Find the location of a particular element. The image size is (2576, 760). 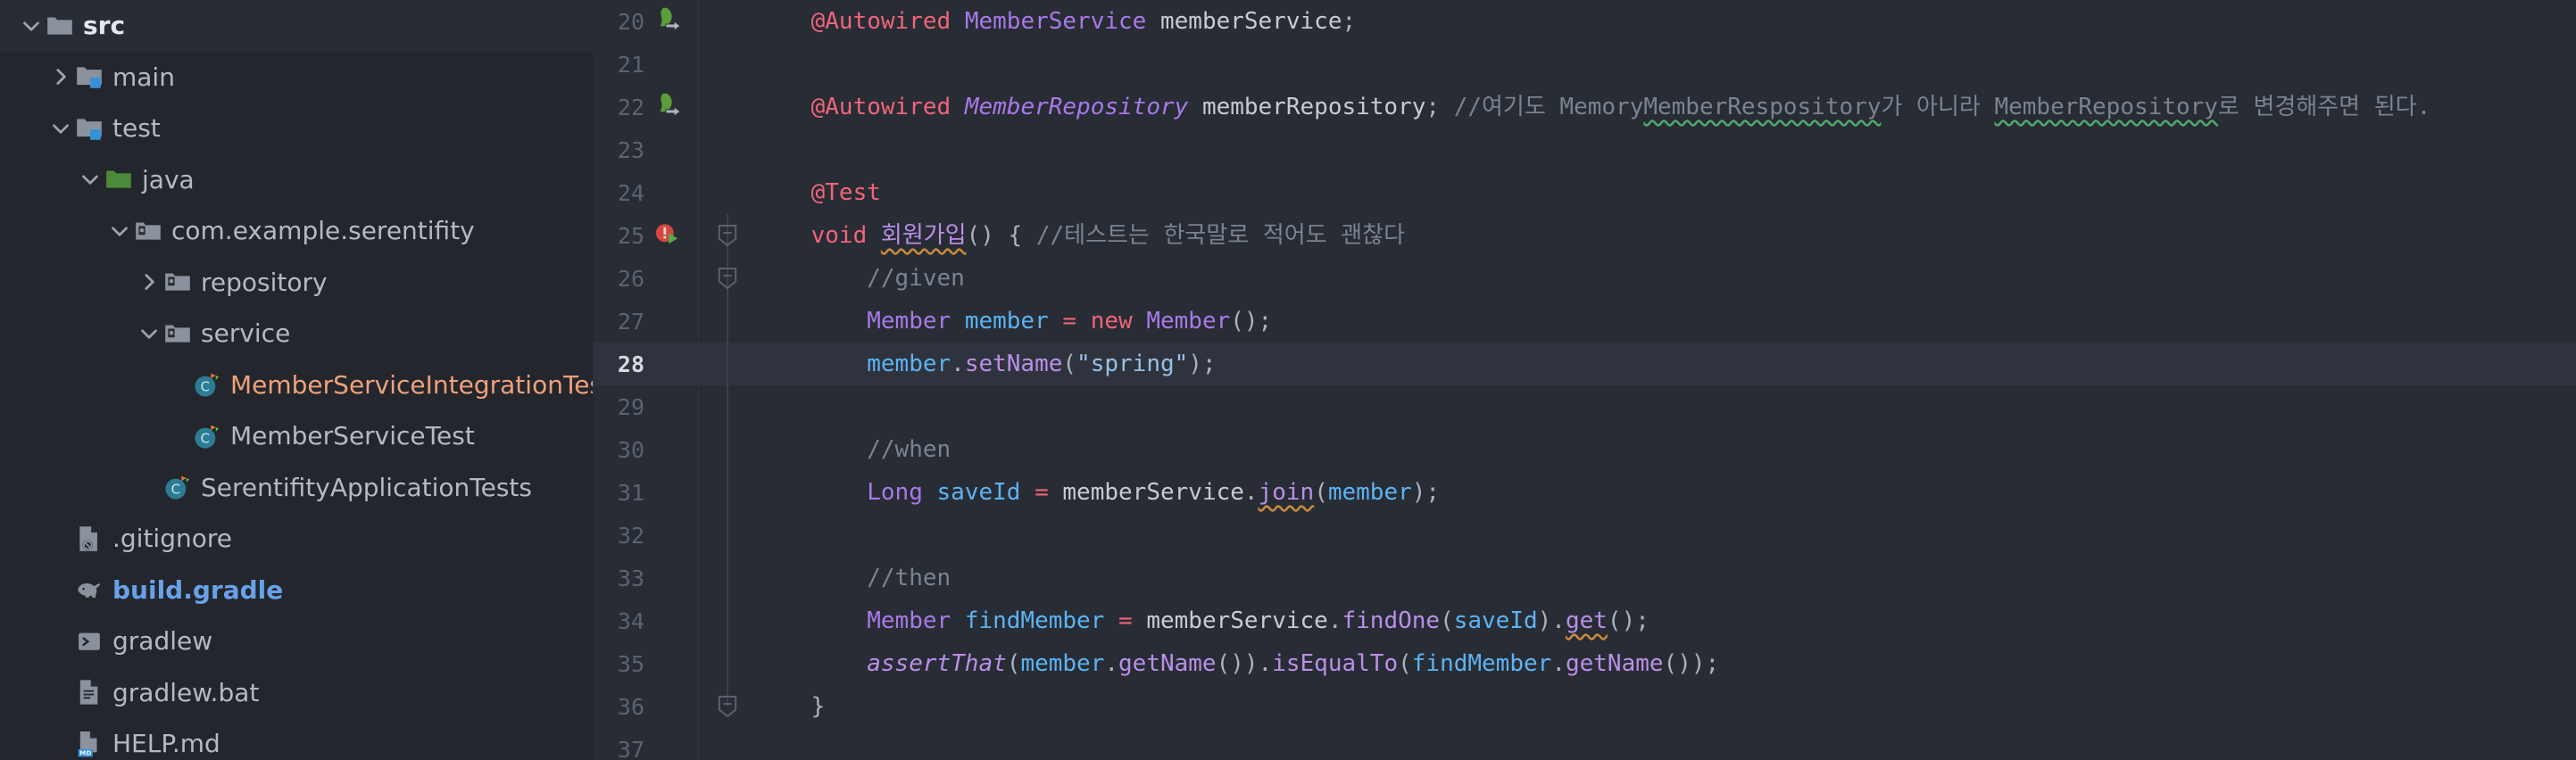

gutter-icon-slot is located at coordinates (671, 492).